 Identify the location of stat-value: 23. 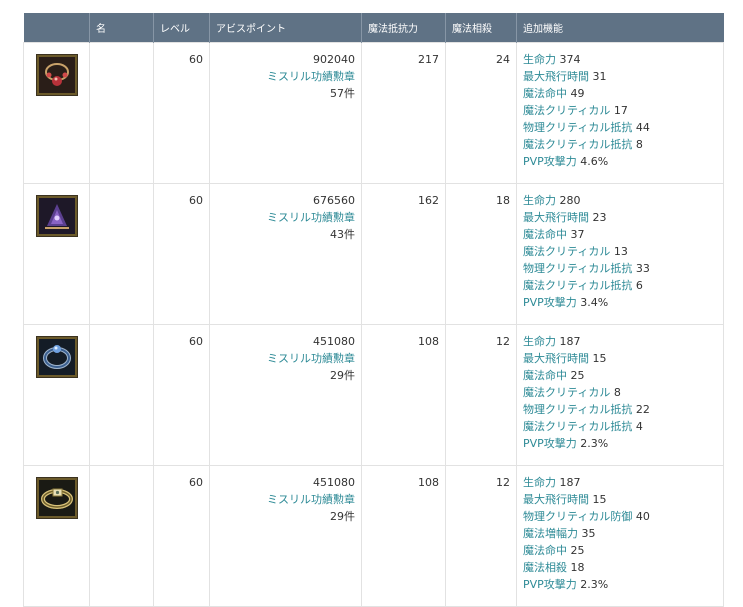
(599, 217).